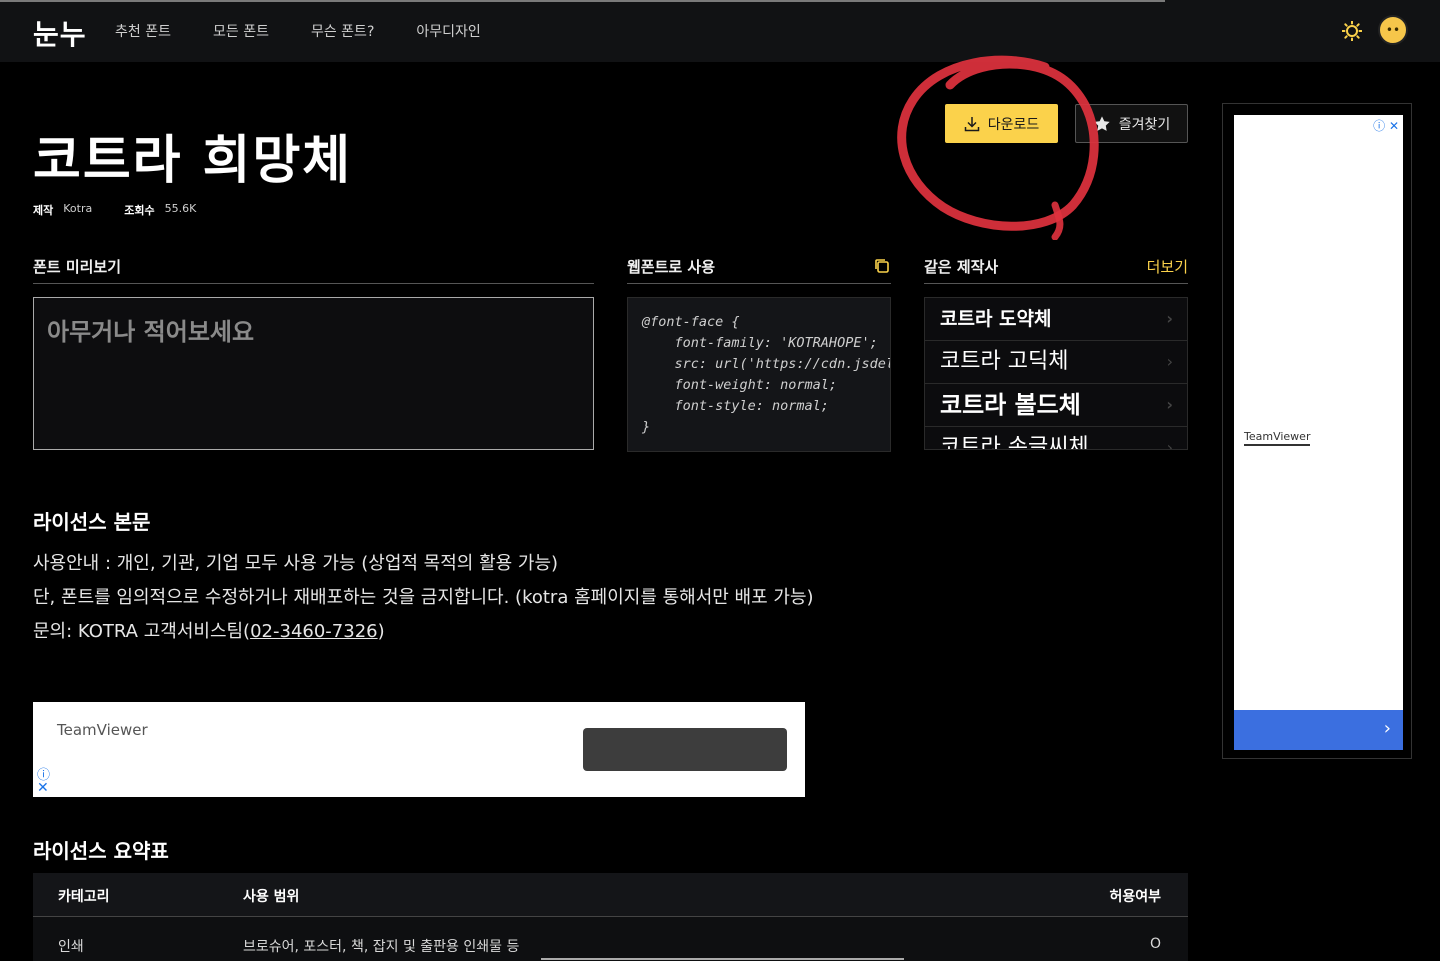 Image resolution: width=1440 pixels, height=961 pixels. I want to click on download-label: 다운로드, so click(1013, 124).